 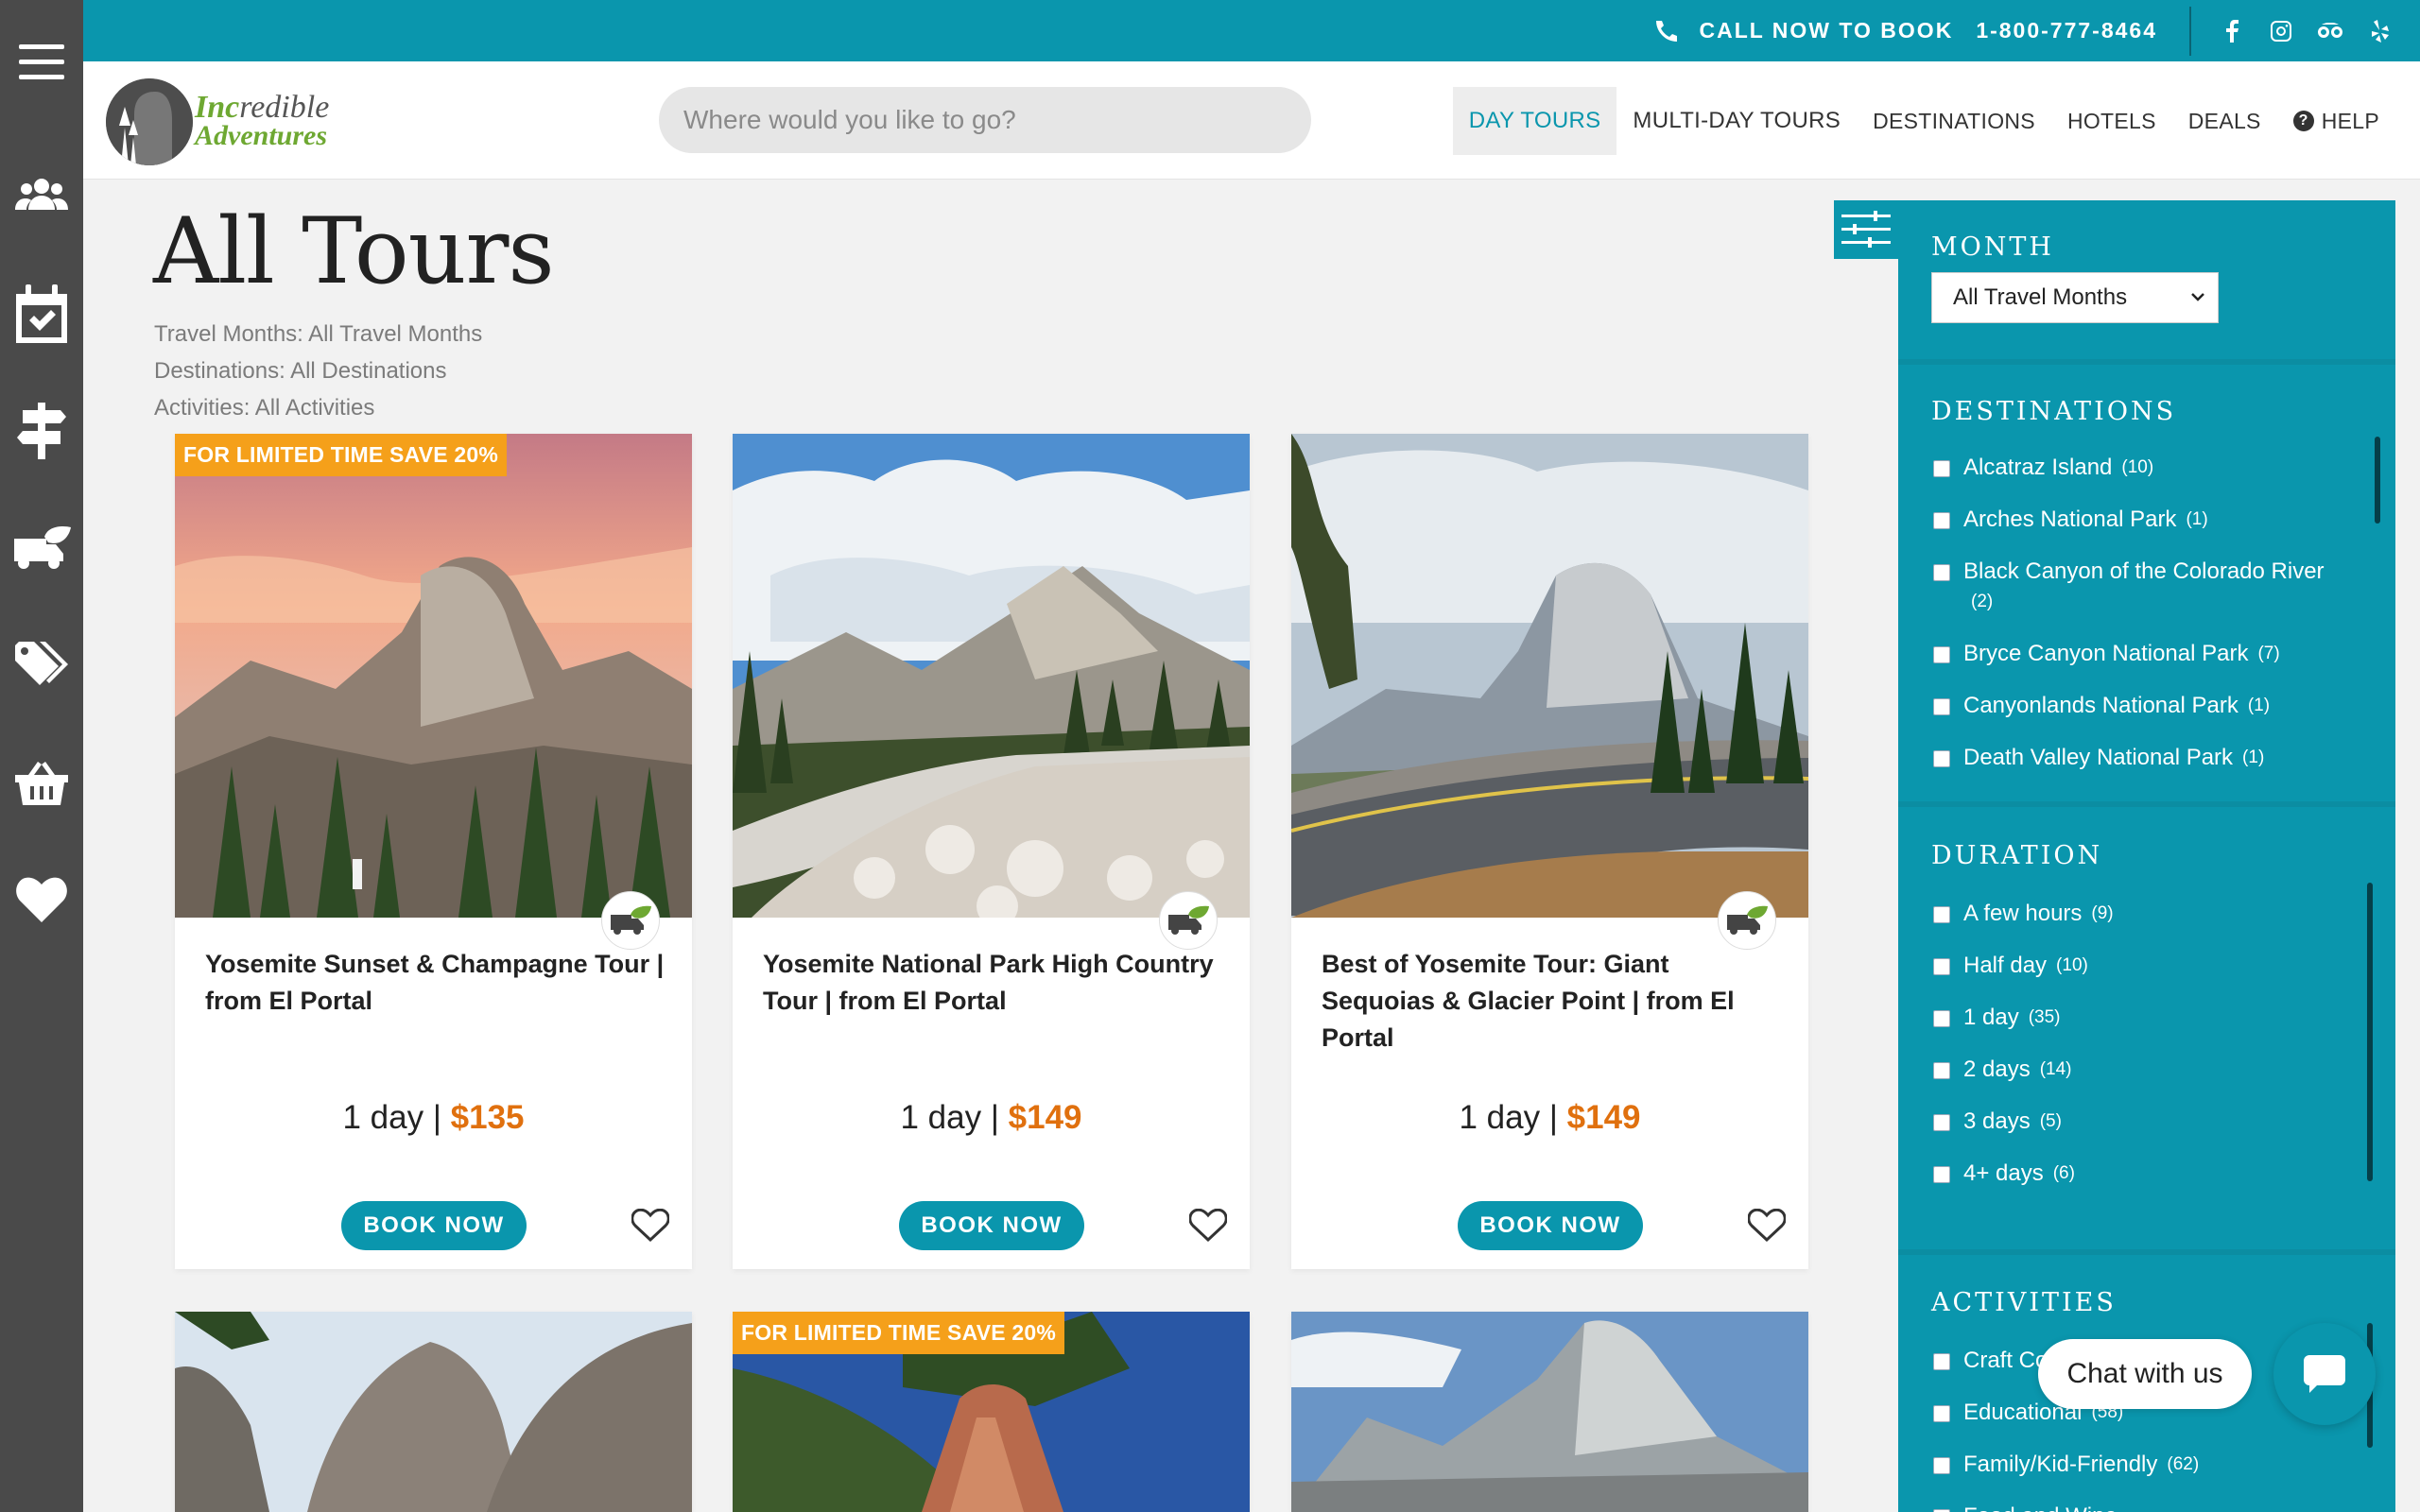 What do you see at coordinates (2377, 480) in the screenshot?
I see `destinations-scrollbar` at bounding box center [2377, 480].